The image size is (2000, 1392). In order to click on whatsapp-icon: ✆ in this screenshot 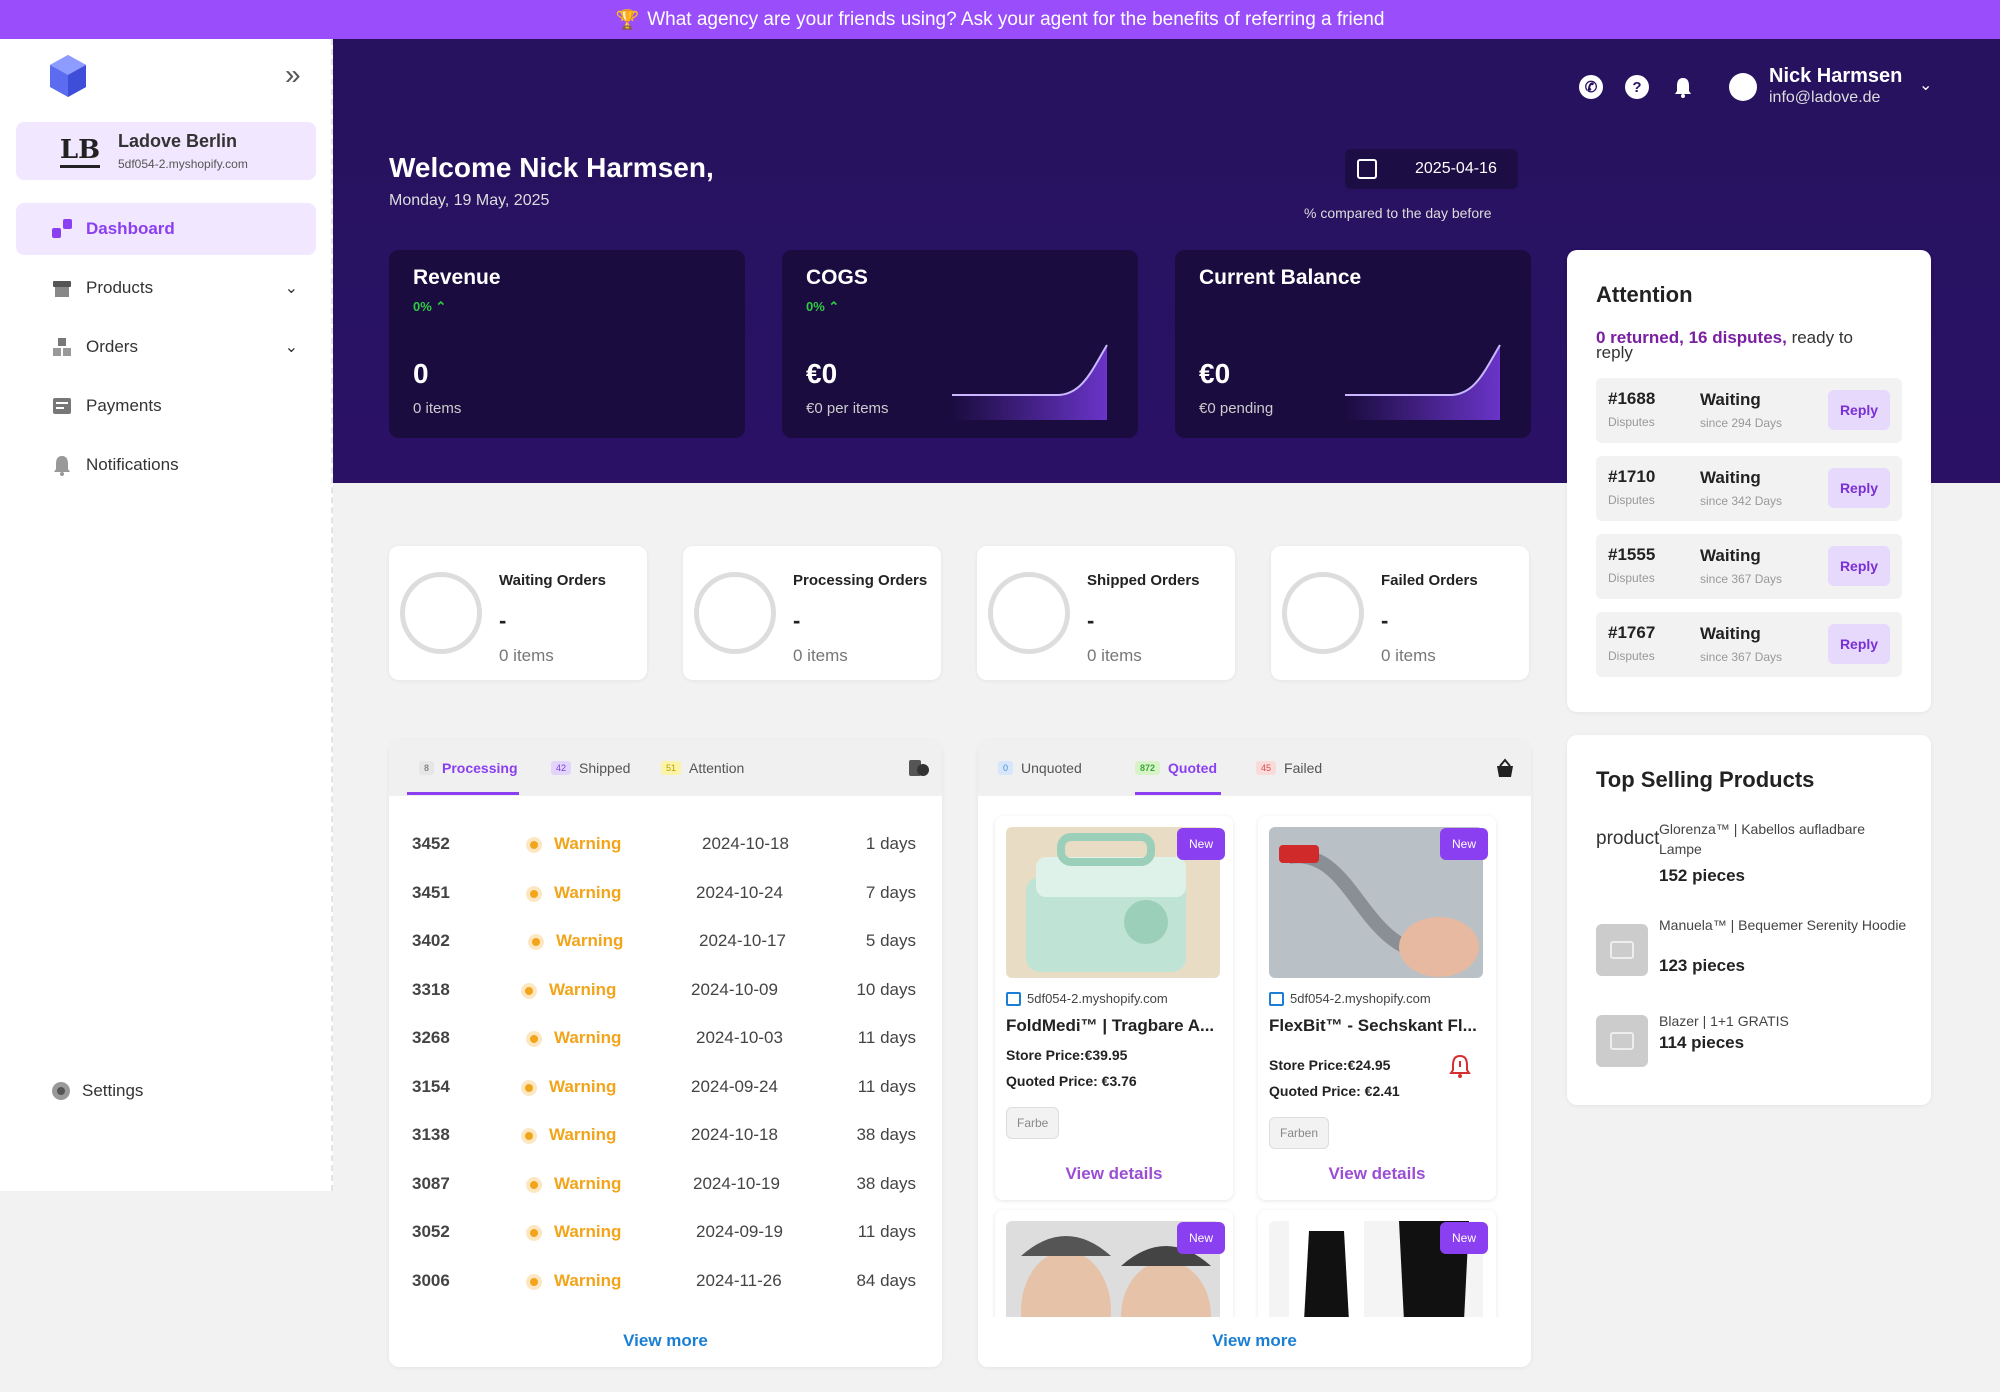, I will do `click(1591, 87)`.